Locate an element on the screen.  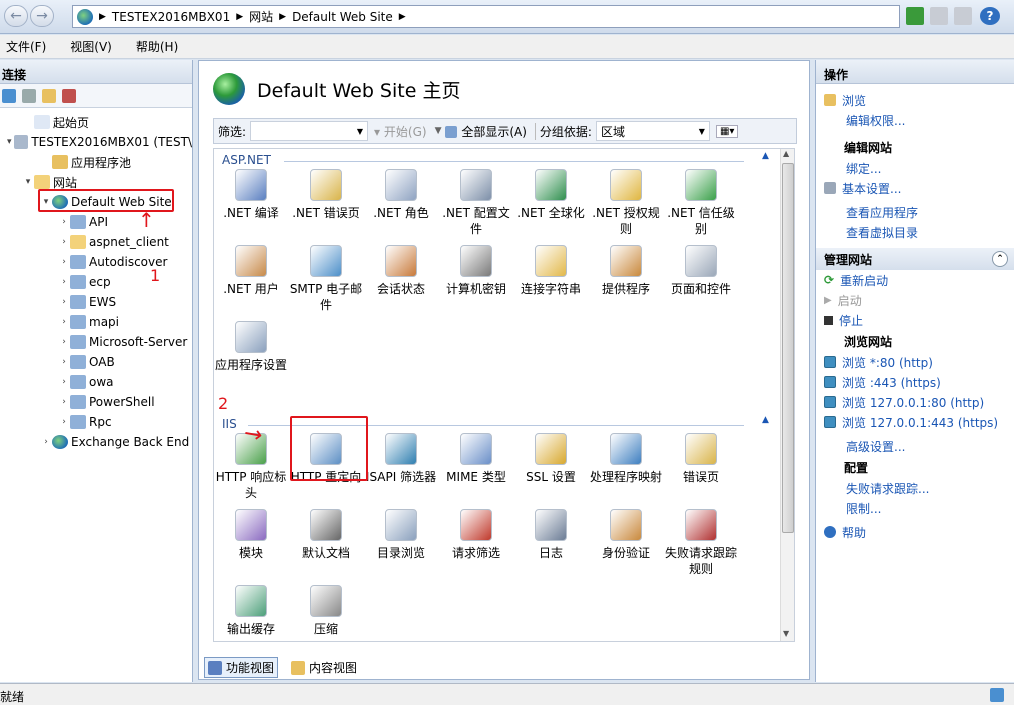
tree-item: › EWS is located at coordinates (96, 302).